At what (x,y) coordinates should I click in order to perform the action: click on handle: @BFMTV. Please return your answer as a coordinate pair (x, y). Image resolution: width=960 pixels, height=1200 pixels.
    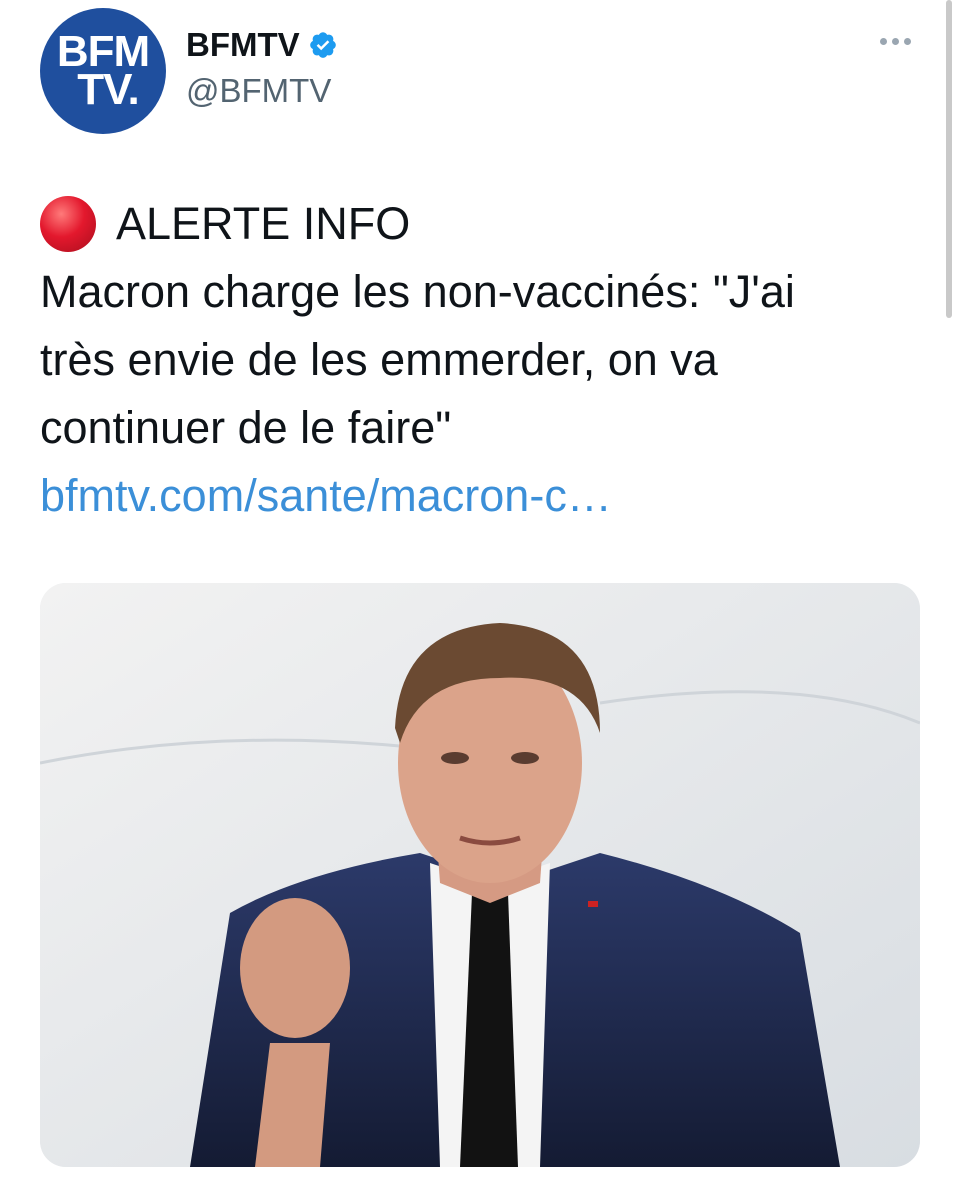
    Looking at the image, I should click on (258, 91).